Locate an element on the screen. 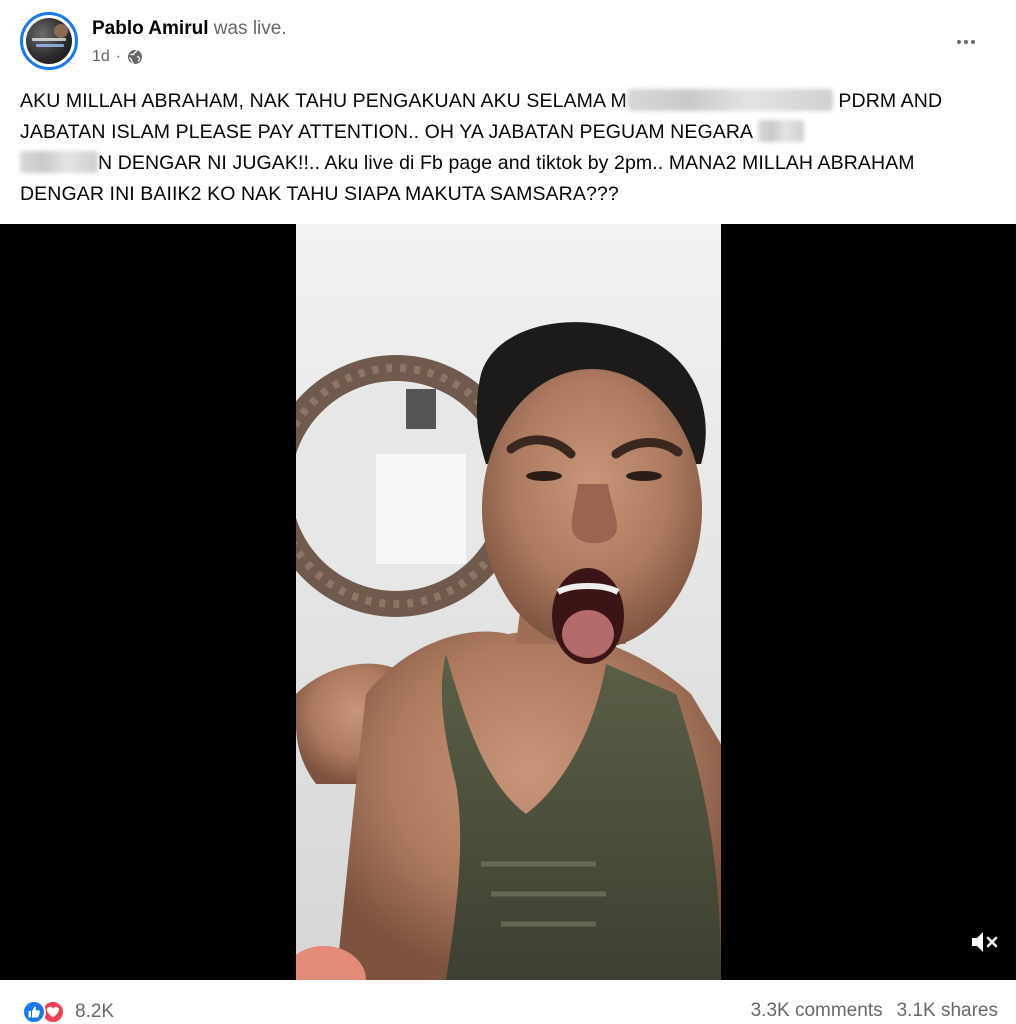  post-meta: 1d · is located at coordinates (117, 57).